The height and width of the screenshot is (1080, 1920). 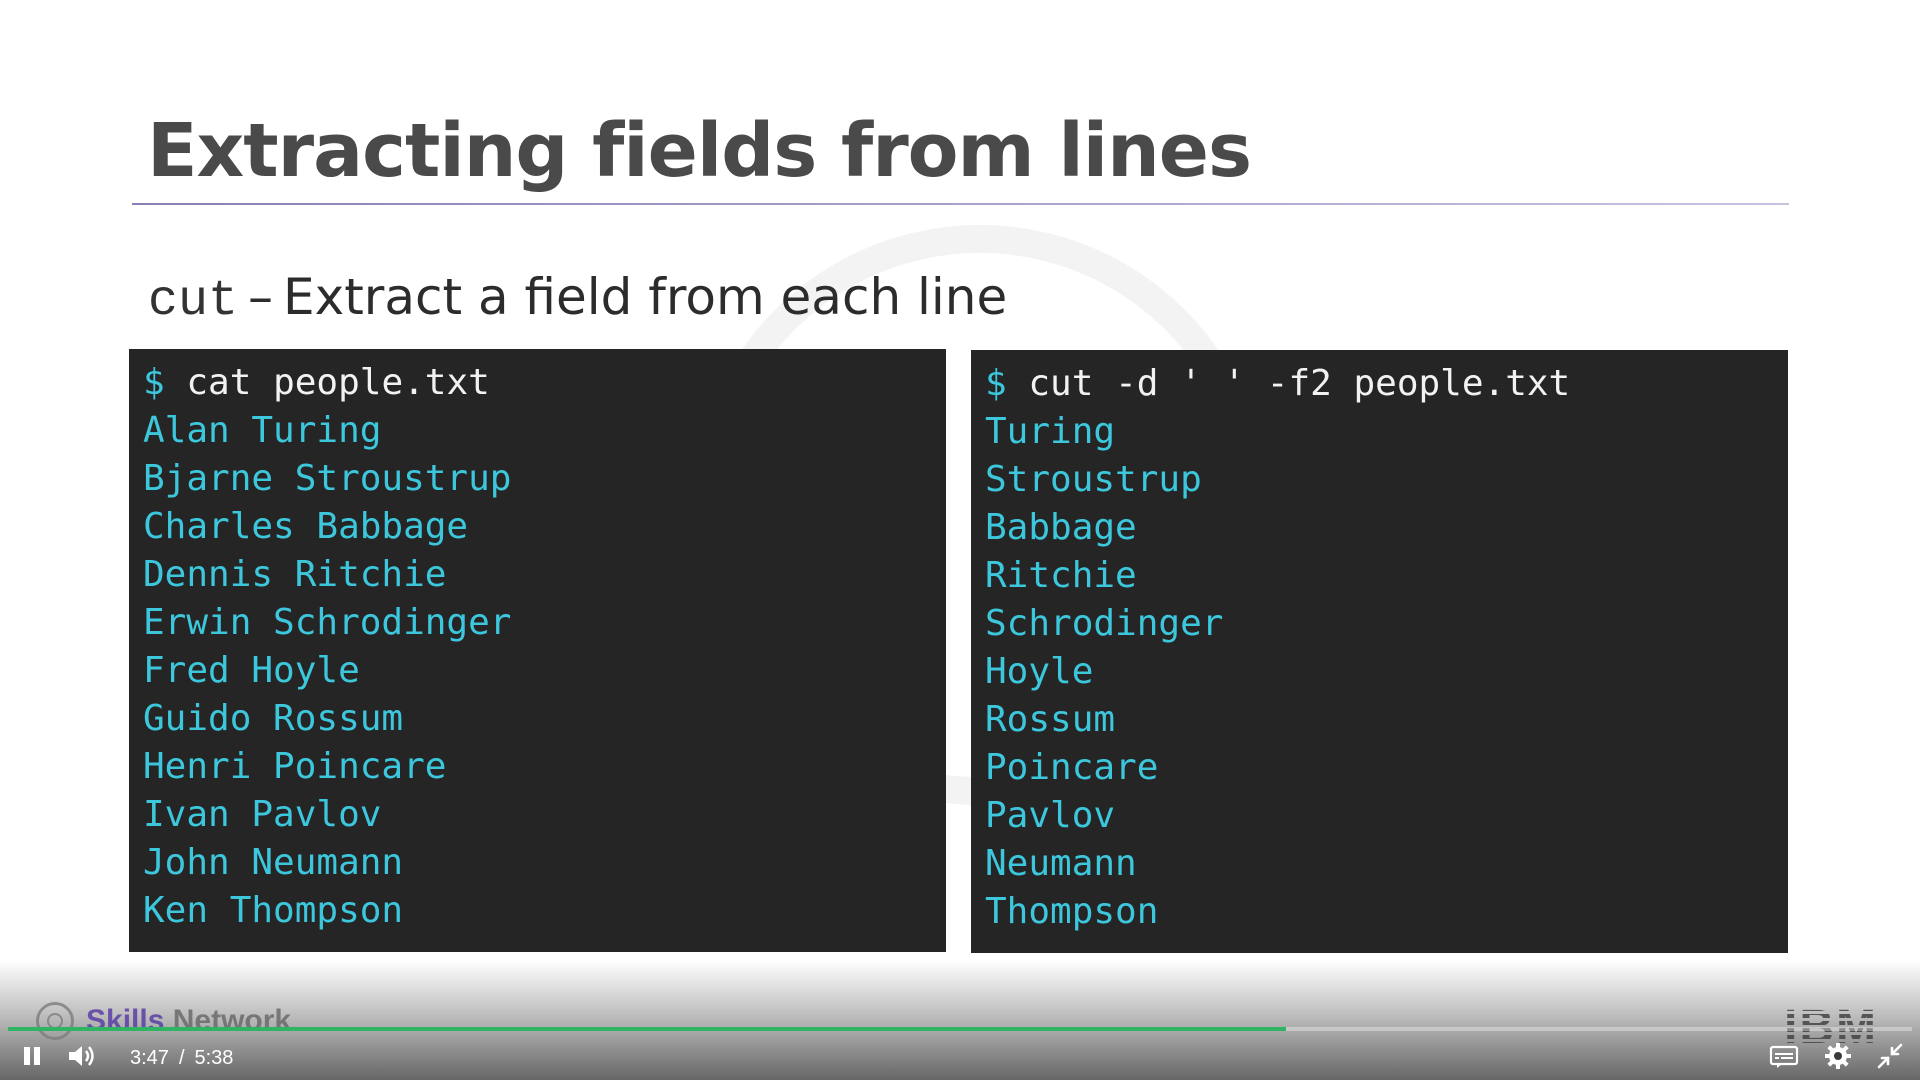 I want to click on title-divider, so click(x=960, y=204).